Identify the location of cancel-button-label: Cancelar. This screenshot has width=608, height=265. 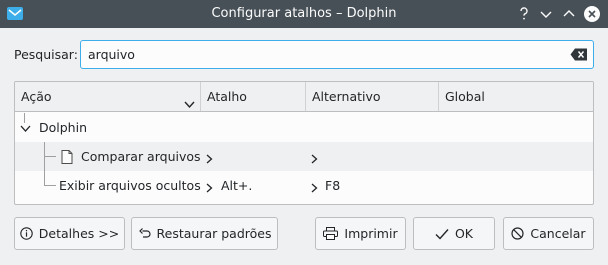
(558, 233).